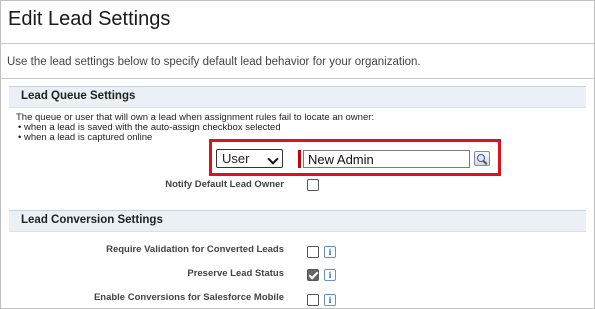  I want to click on section-header-lead-conversion: Lead Conversion Settings, so click(297, 221).